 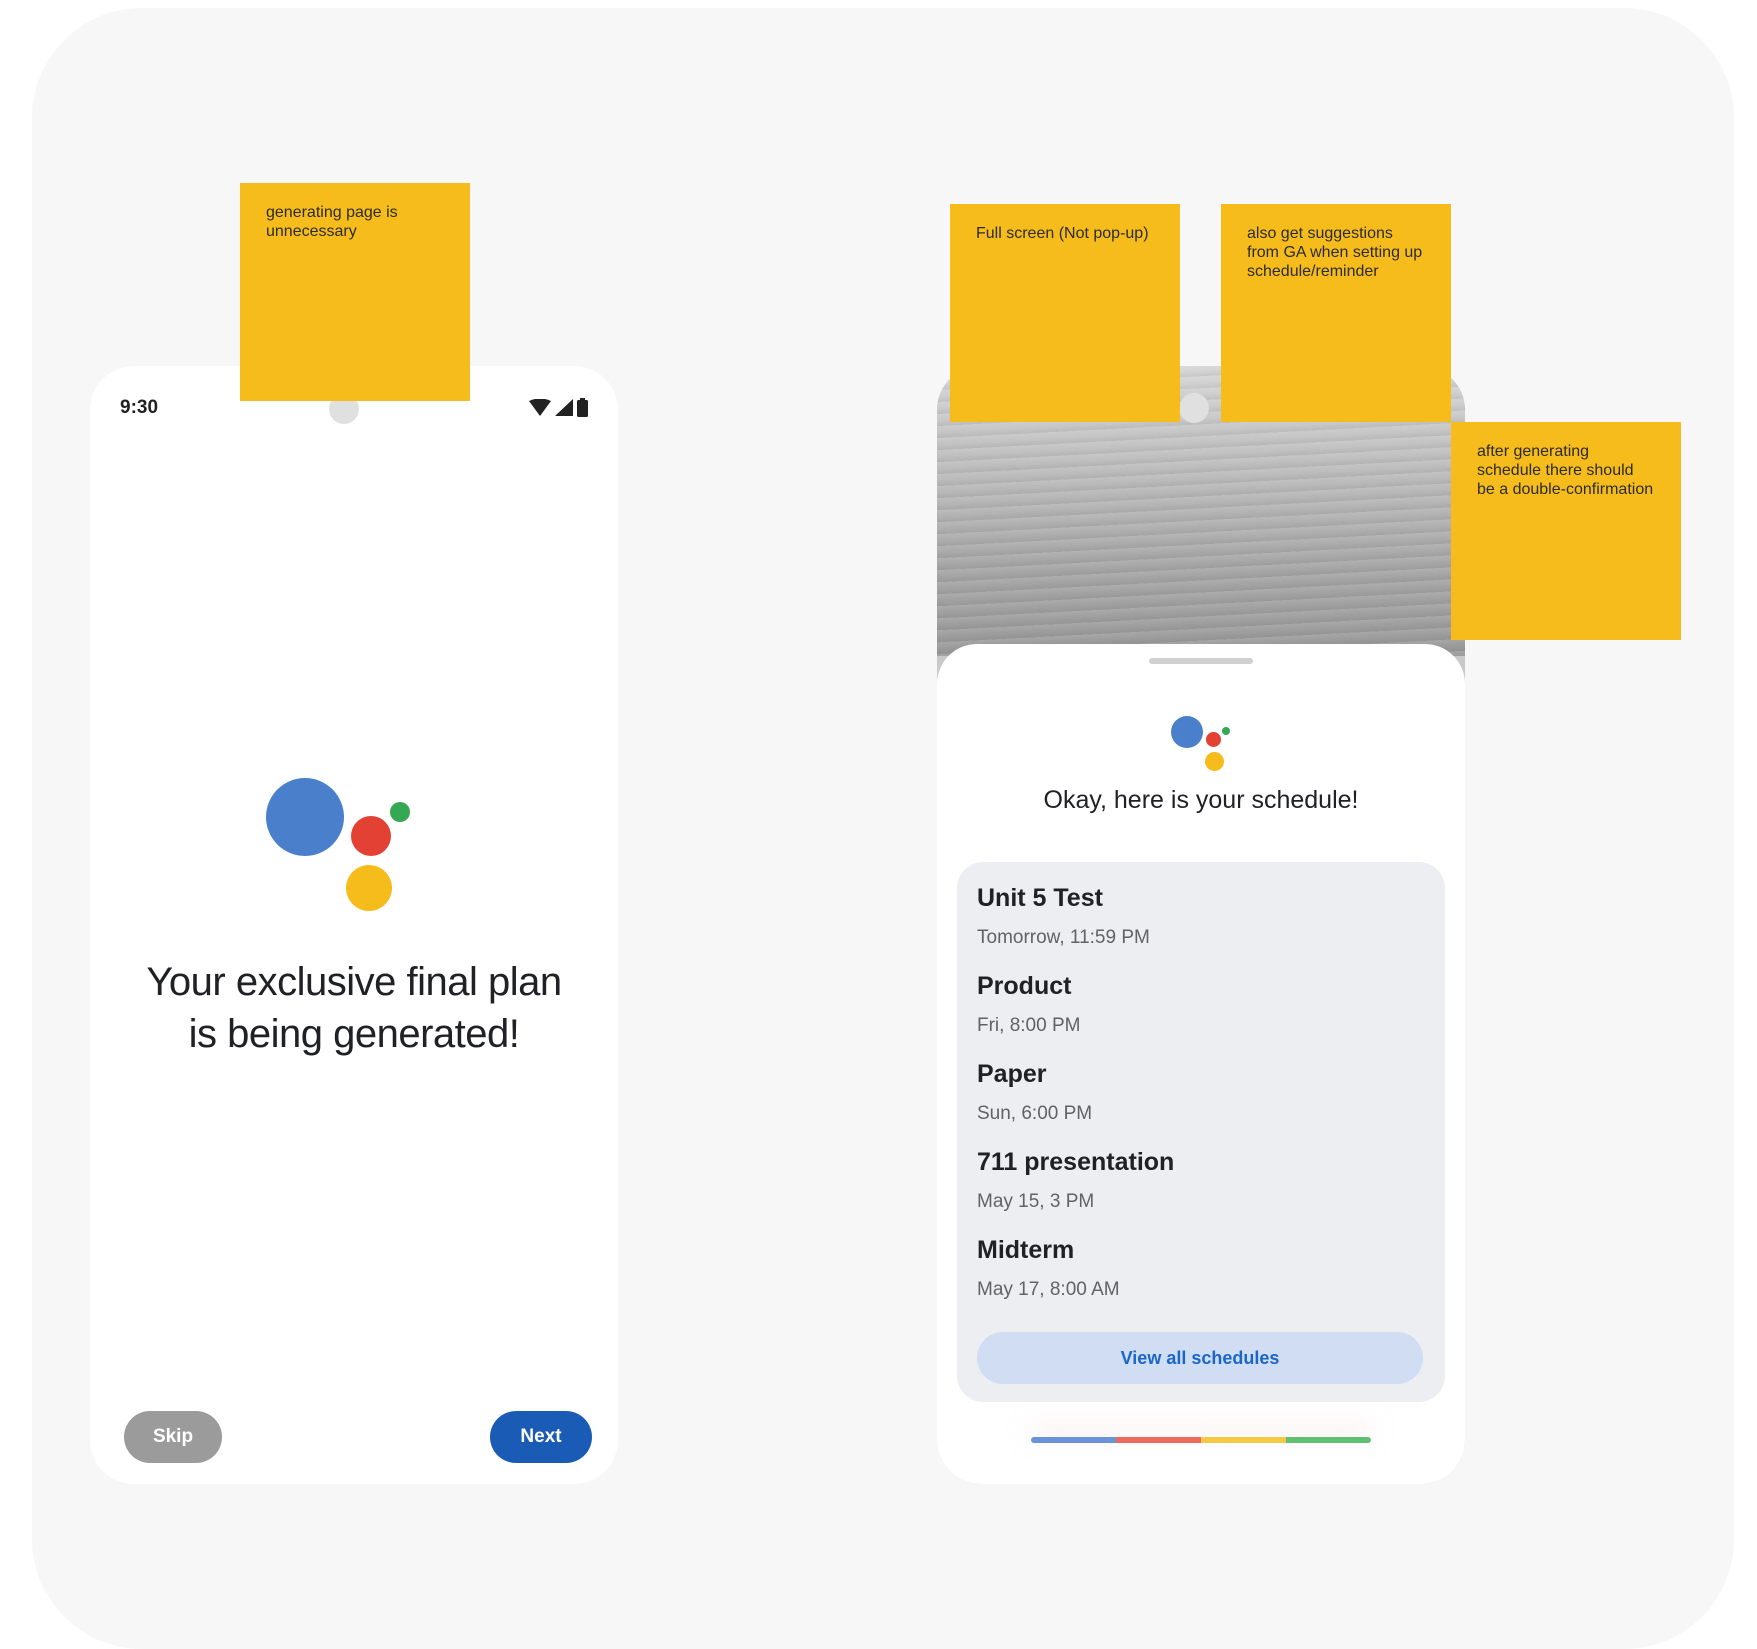 I want to click on list-item: 711 presentation May 15, 3 PM, so click(x=1075, y=1180).